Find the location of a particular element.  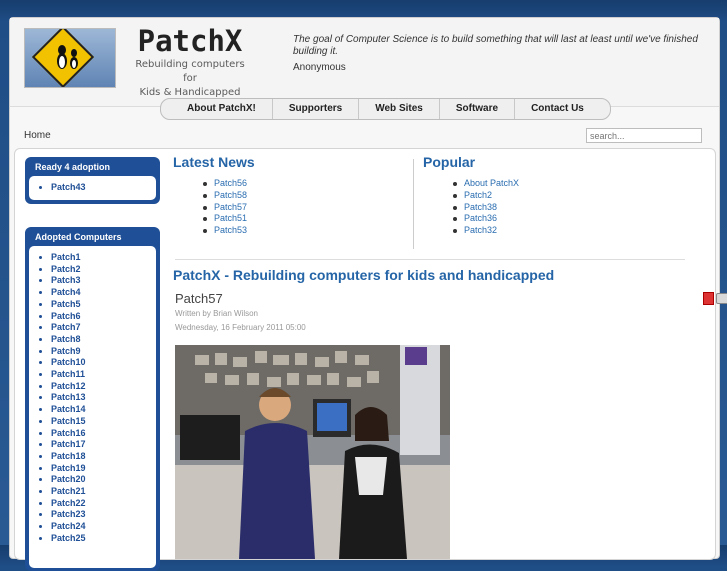

penguin-icon is located at coordinates (67, 57).